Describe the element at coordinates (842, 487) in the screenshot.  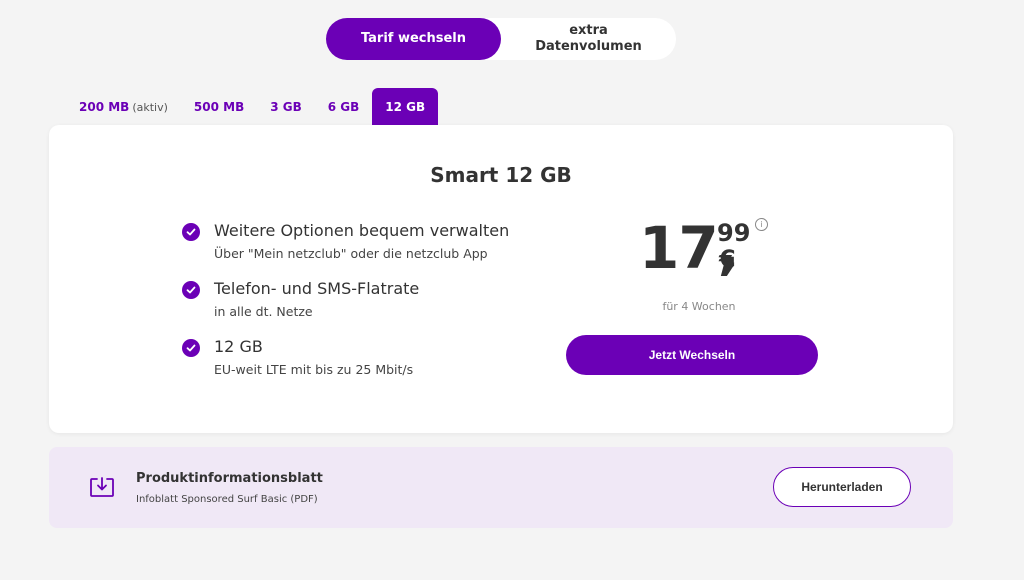
I see `herunterladen-button: Herunterladen` at that location.